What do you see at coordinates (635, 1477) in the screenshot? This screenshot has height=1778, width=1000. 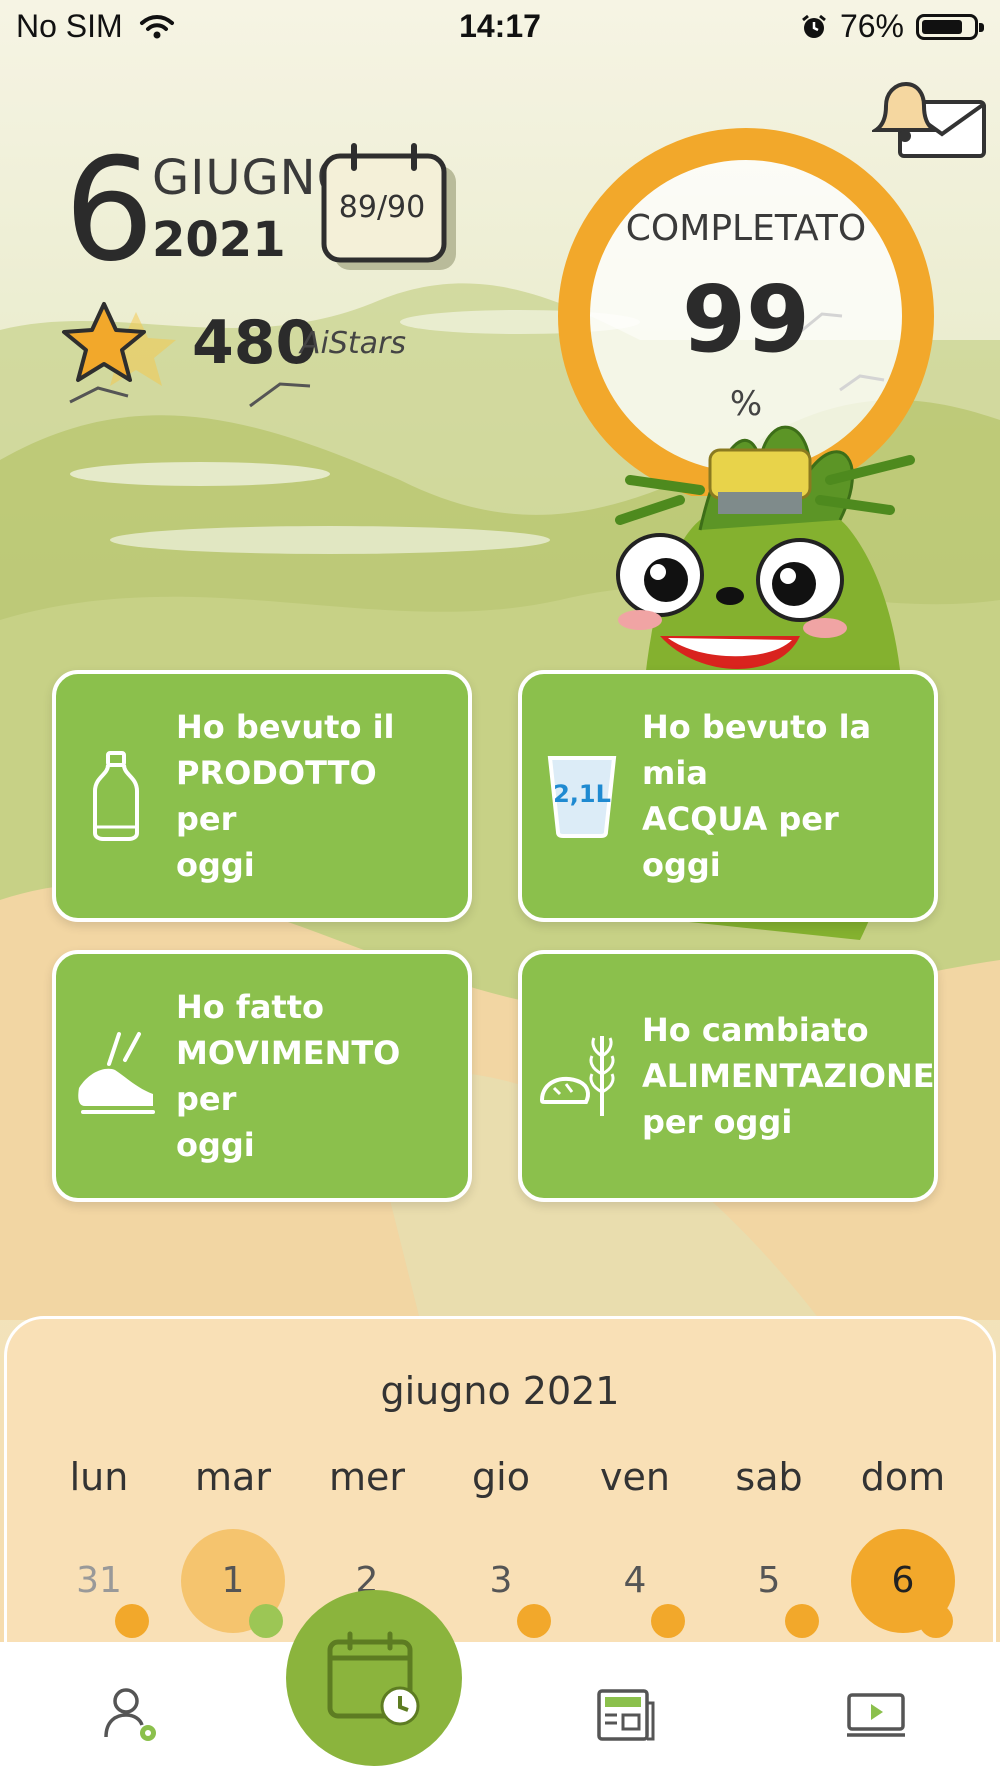 I see `weekday-label: ven` at bounding box center [635, 1477].